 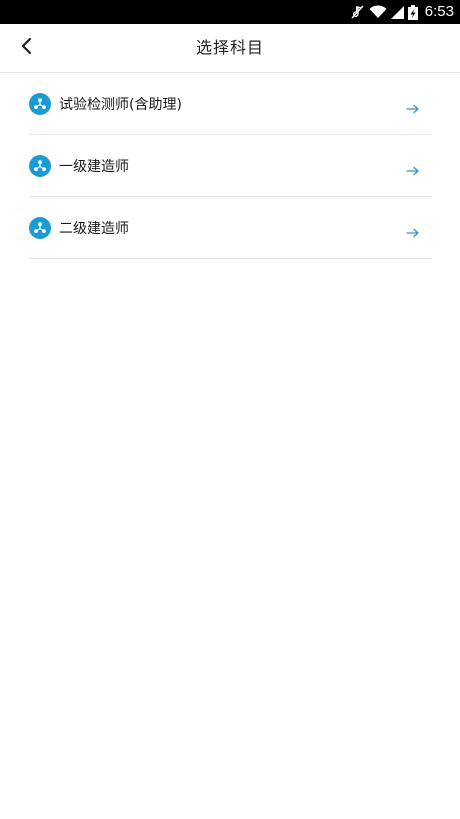 I want to click on back-chevron-icon, so click(x=26, y=48).